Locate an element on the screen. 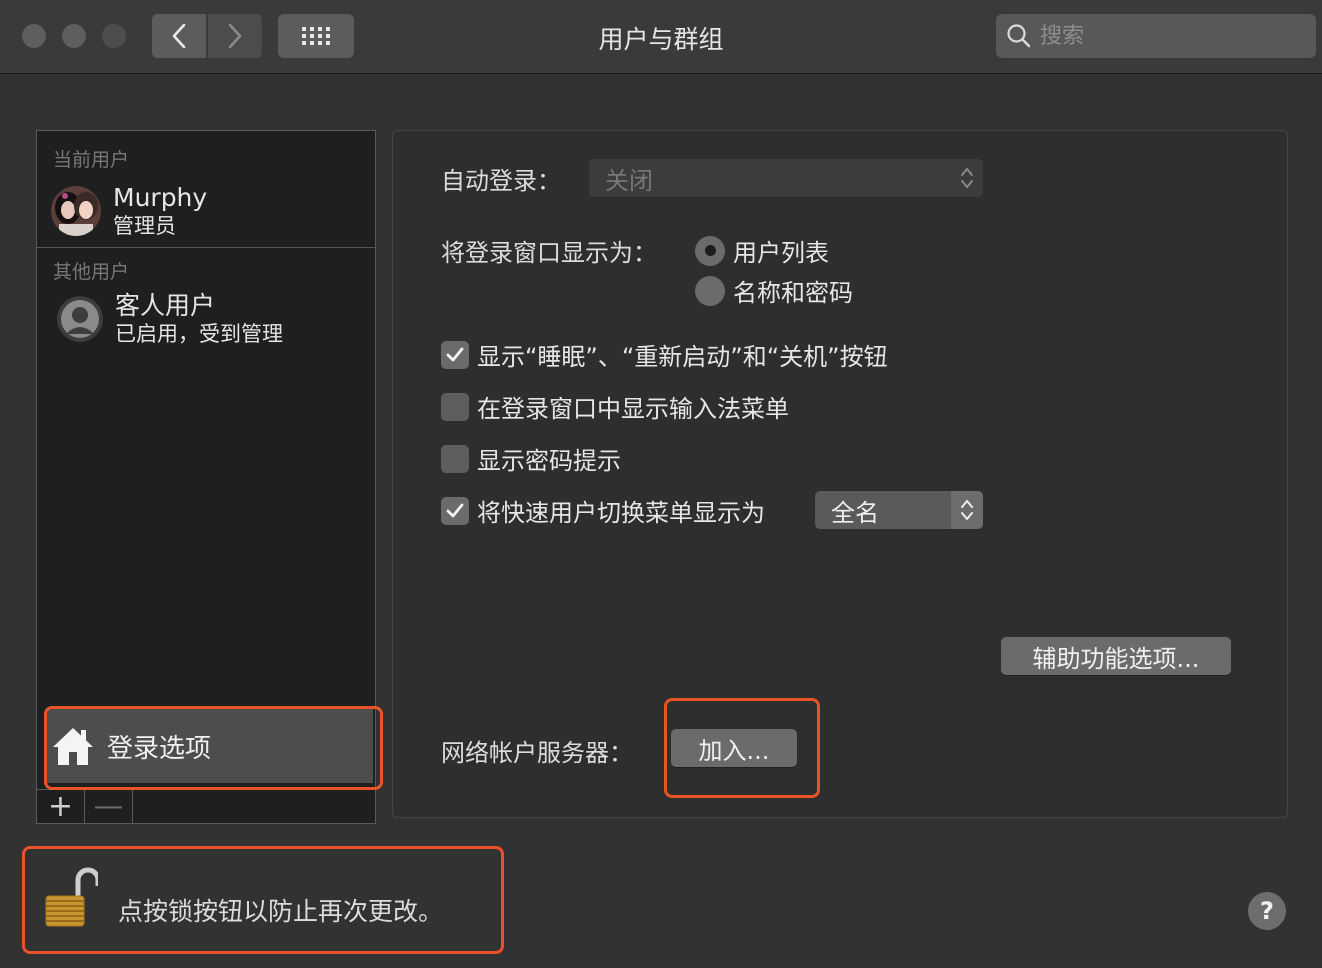 This screenshot has width=1322, height=968. title-bar: 用户与群组 is located at coordinates (661, 37).